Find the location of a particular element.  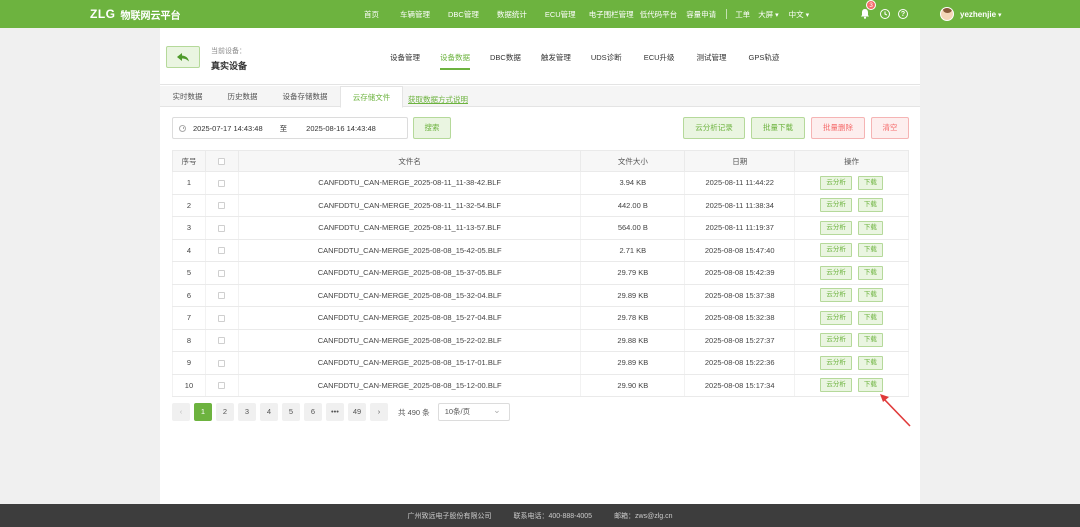

page-6: 6 is located at coordinates (313, 412).